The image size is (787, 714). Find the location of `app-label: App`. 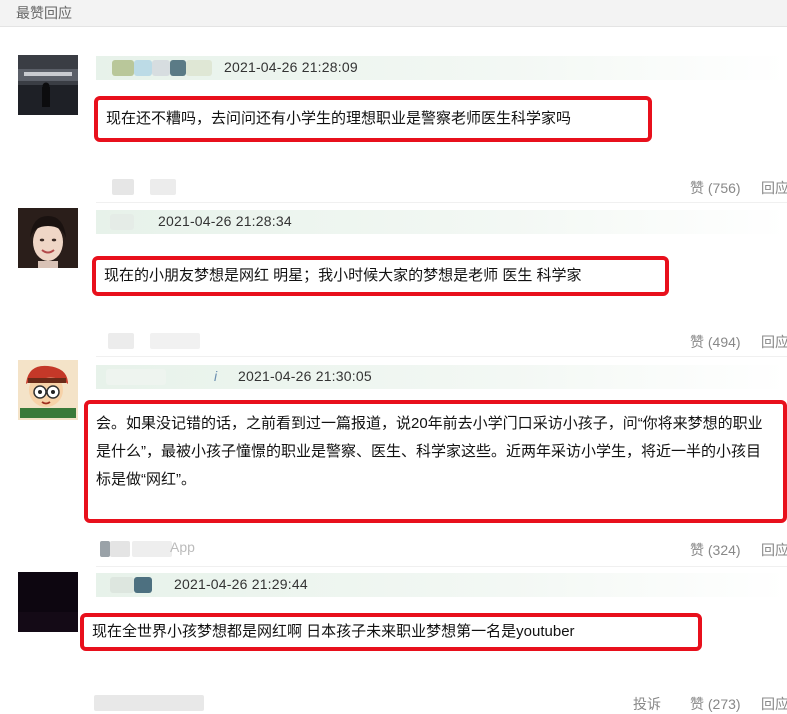

app-label: App is located at coordinates (182, 547).